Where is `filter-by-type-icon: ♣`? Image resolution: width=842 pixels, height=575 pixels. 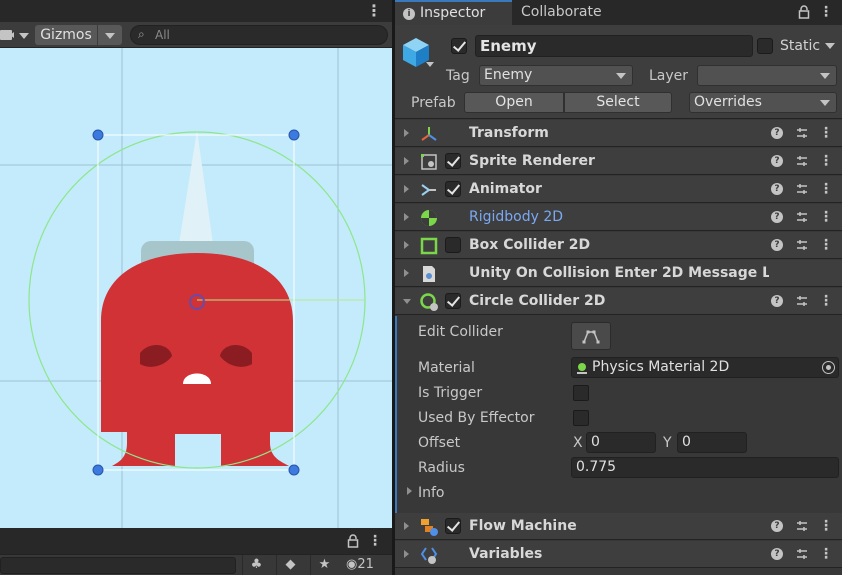 filter-by-type-icon: ♣ is located at coordinates (256, 565).